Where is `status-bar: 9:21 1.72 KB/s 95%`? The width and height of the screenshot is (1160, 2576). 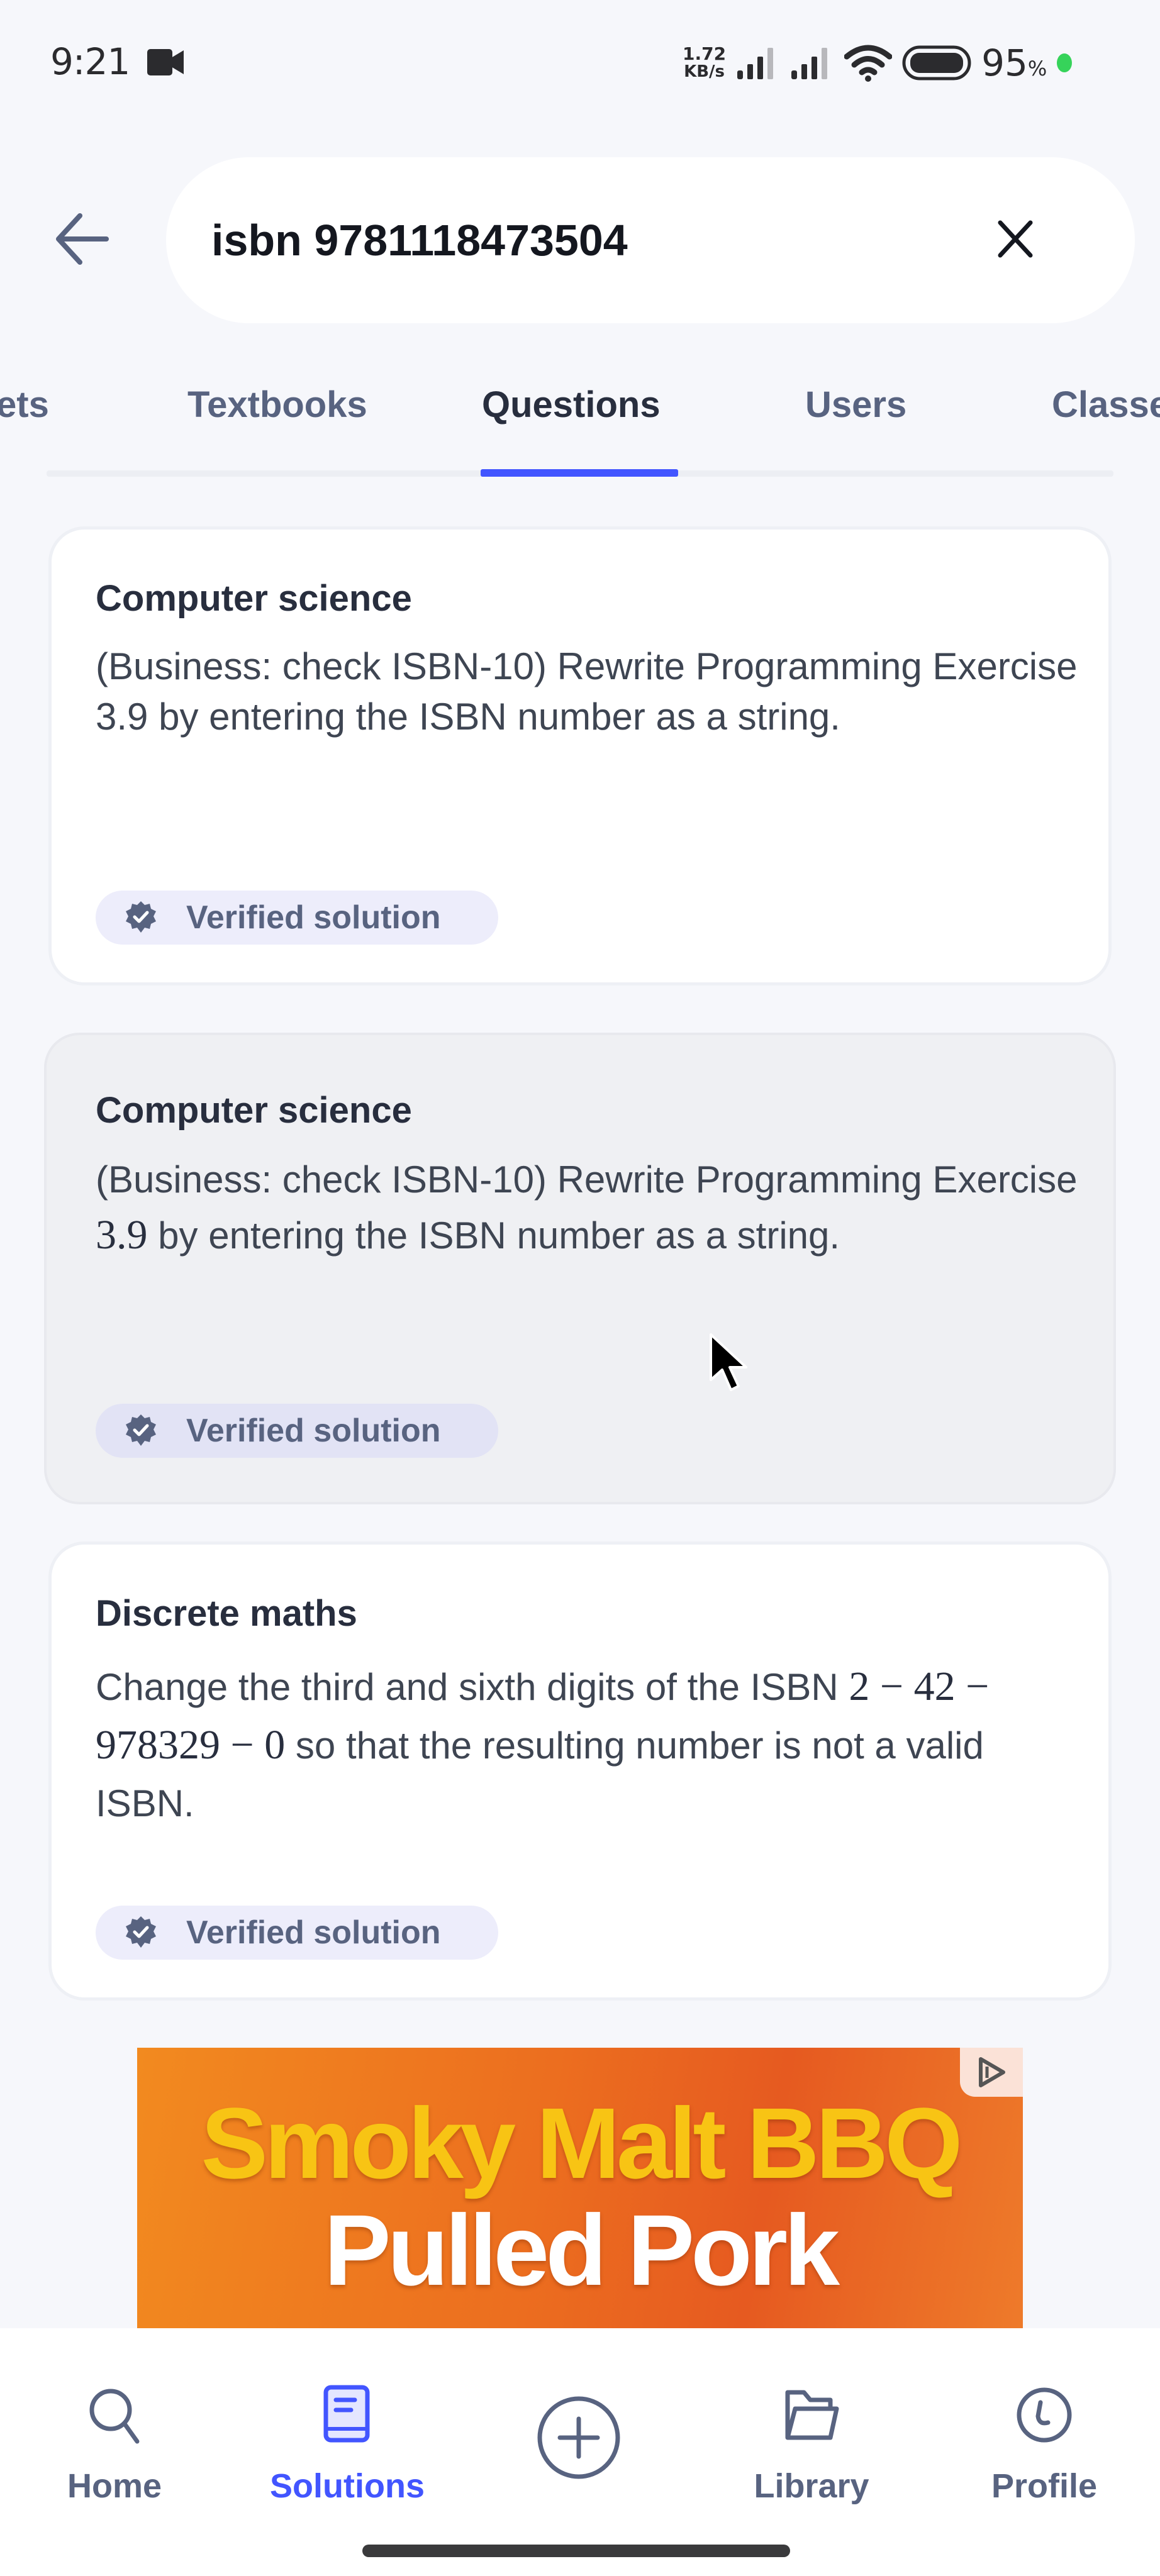 status-bar: 9:21 1.72 KB/s 95% is located at coordinates (580, 63).